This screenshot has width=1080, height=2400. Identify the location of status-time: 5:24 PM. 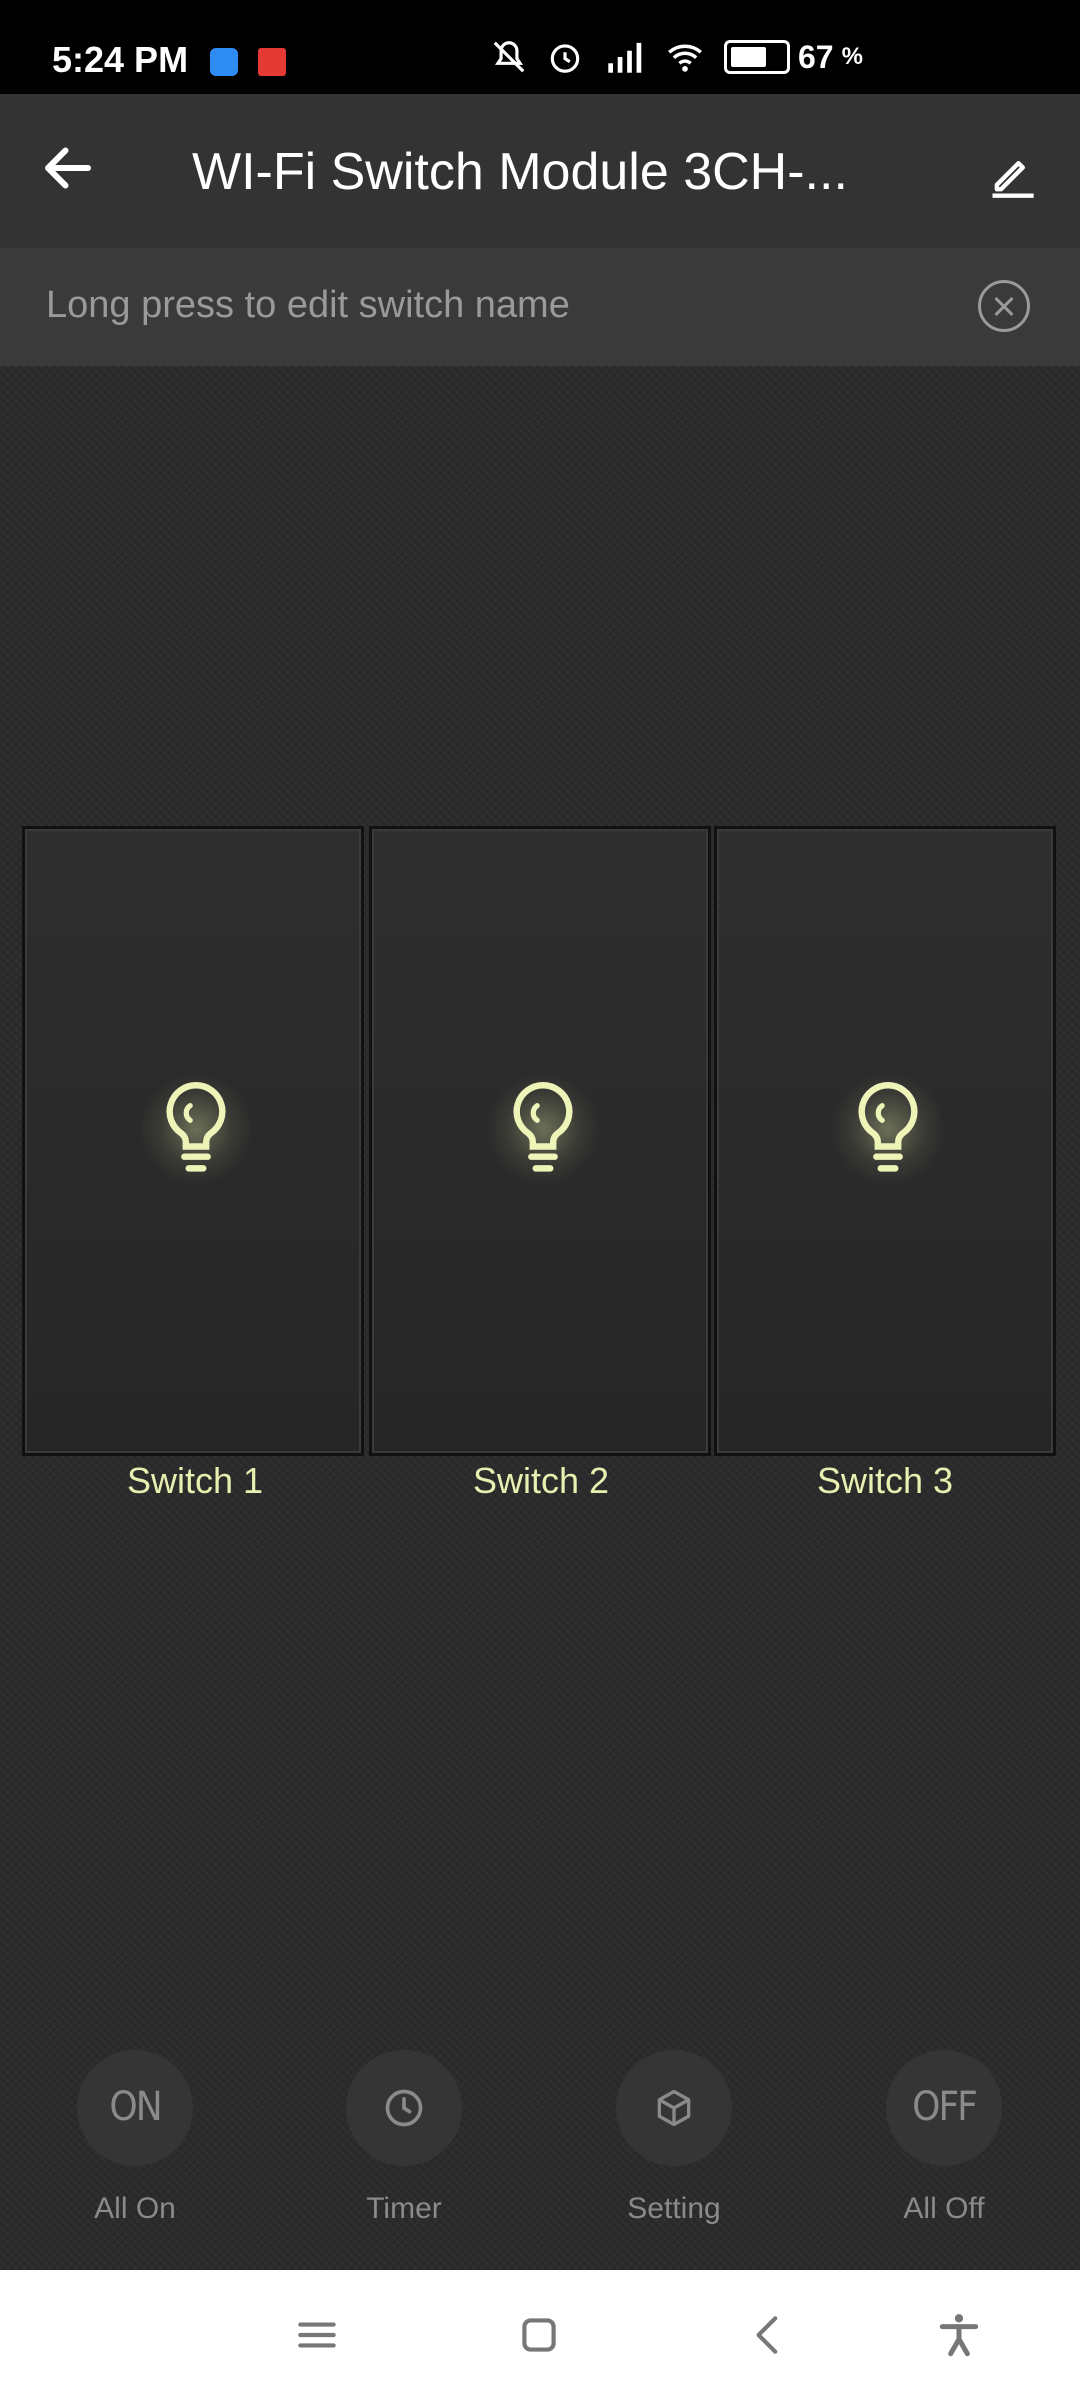
(120, 59).